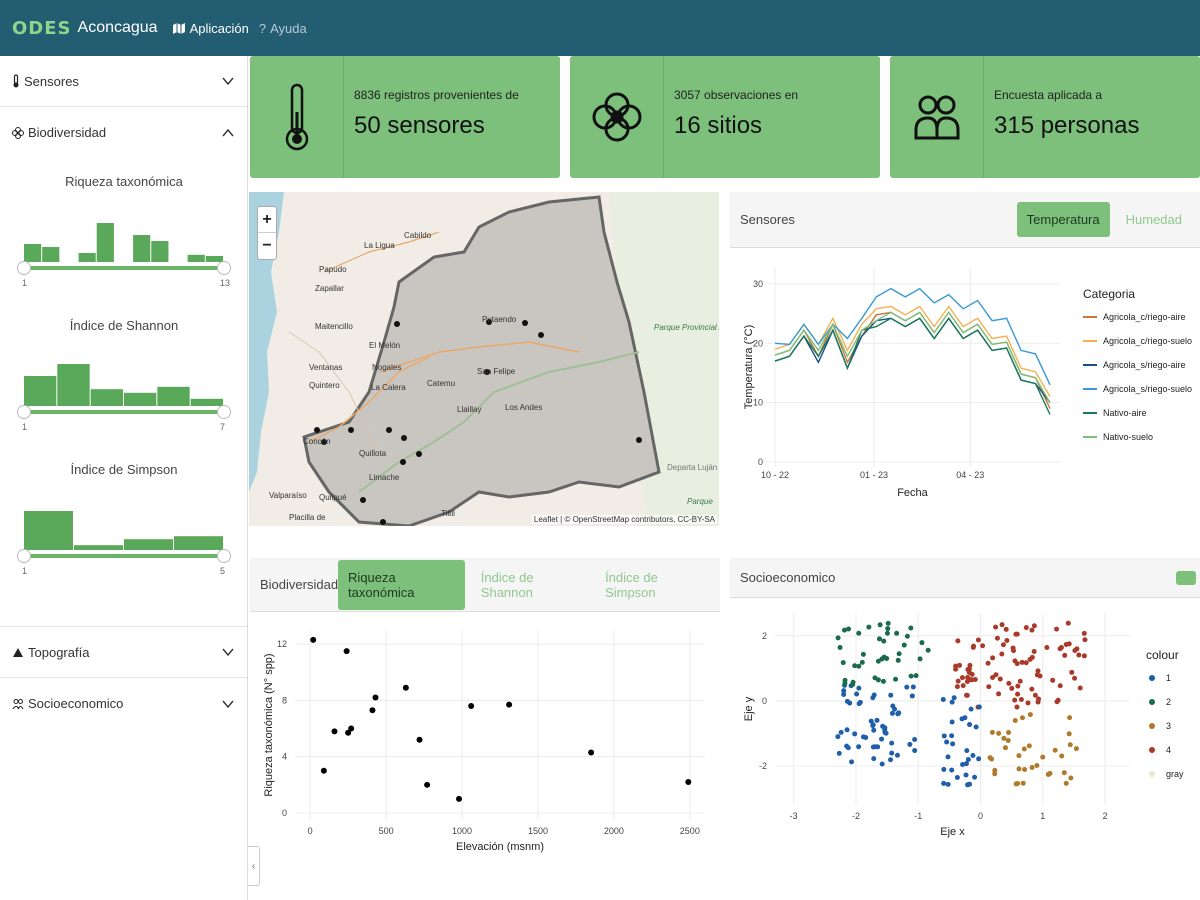 Image resolution: width=1200 pixels, height=900 pixels. Describe the element at coordinates (1125, 413) in the screenshot. I see `legend-label: Nativo-aire` at that location.